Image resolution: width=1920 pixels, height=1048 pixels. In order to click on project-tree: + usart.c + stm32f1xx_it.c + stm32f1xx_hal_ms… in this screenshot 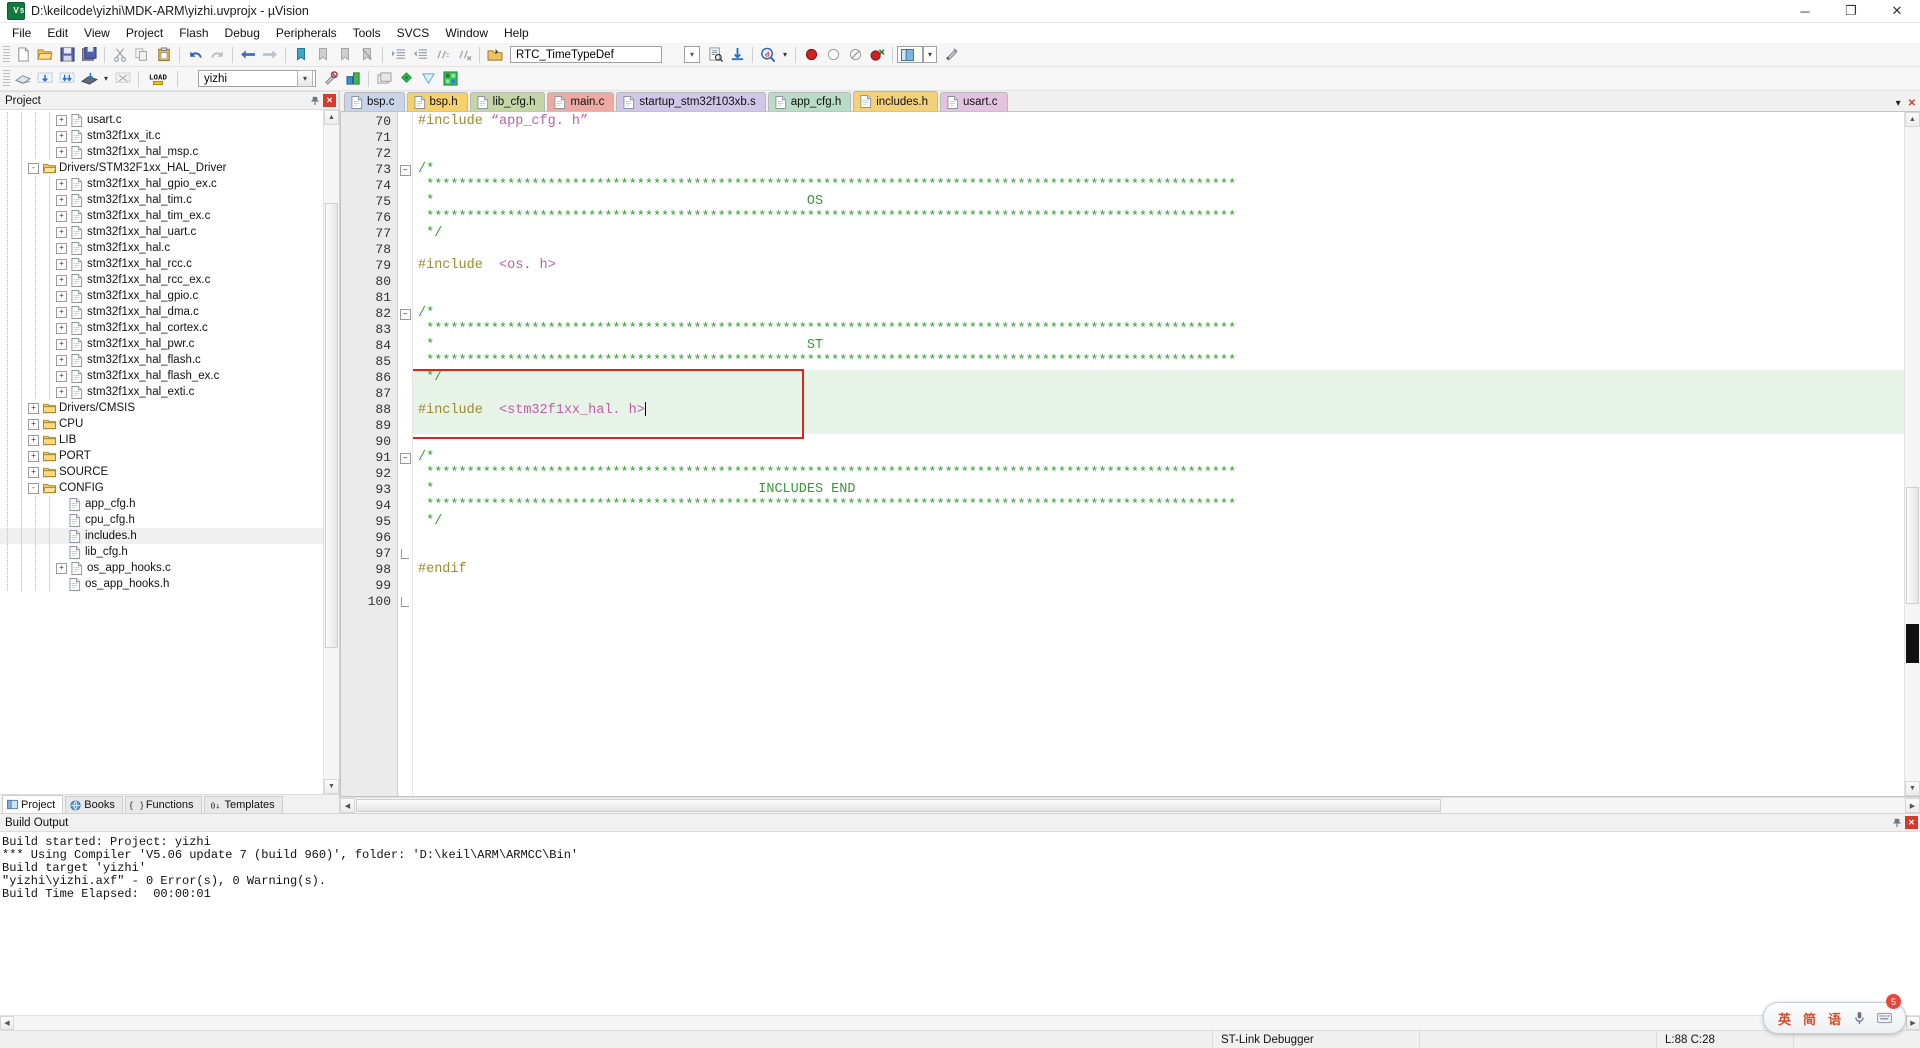, I will do `click(161, 452)`.